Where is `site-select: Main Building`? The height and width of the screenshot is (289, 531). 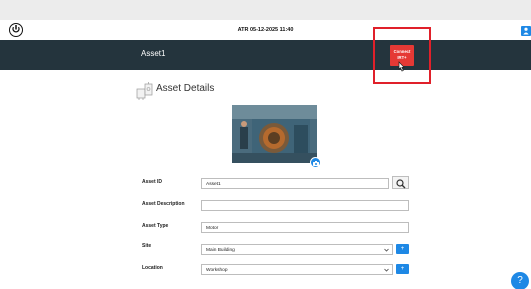
site-select: Main Building is located at coordinates (297, 249).